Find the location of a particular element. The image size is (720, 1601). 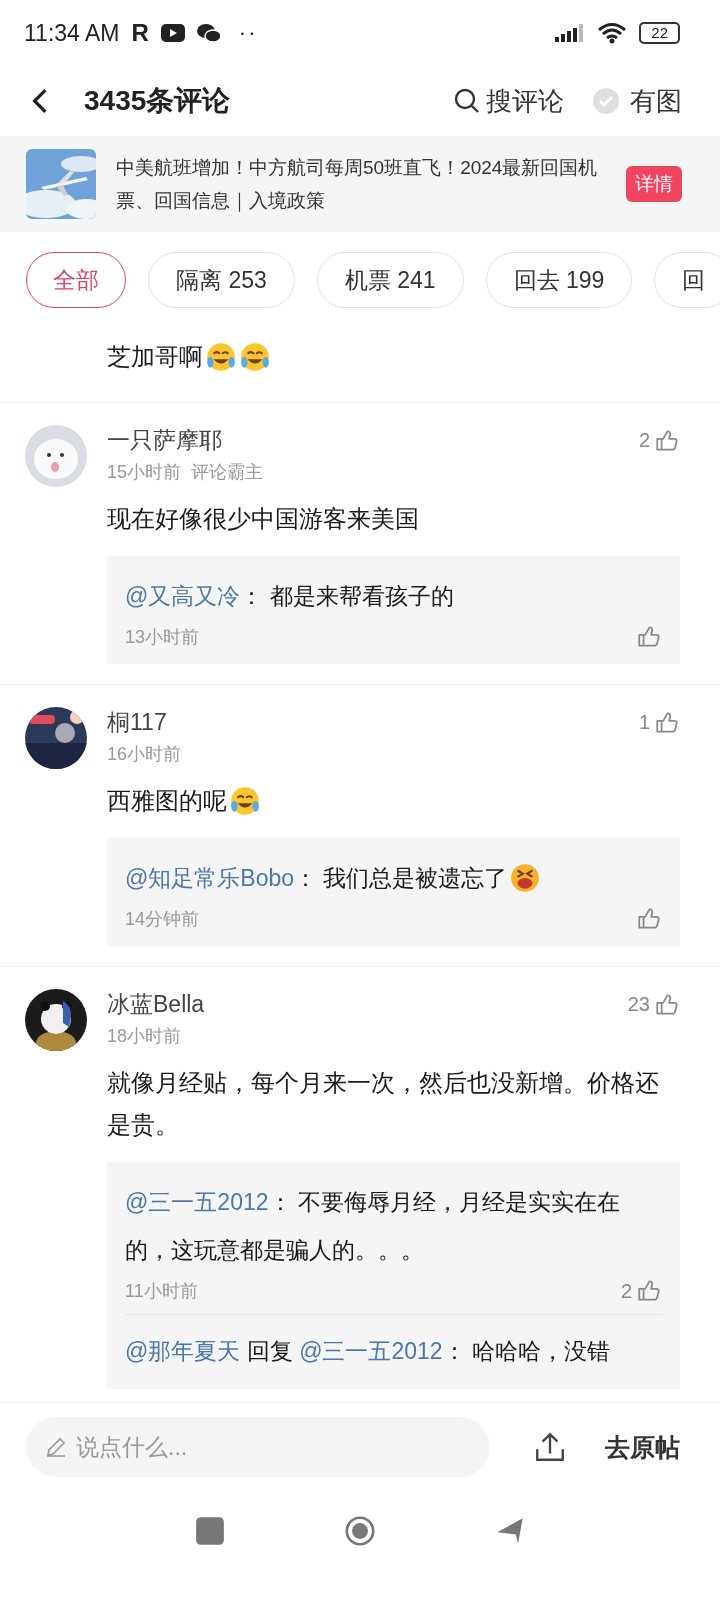

search-comments-button: 搜评论 is located at coordinates (525, 101).